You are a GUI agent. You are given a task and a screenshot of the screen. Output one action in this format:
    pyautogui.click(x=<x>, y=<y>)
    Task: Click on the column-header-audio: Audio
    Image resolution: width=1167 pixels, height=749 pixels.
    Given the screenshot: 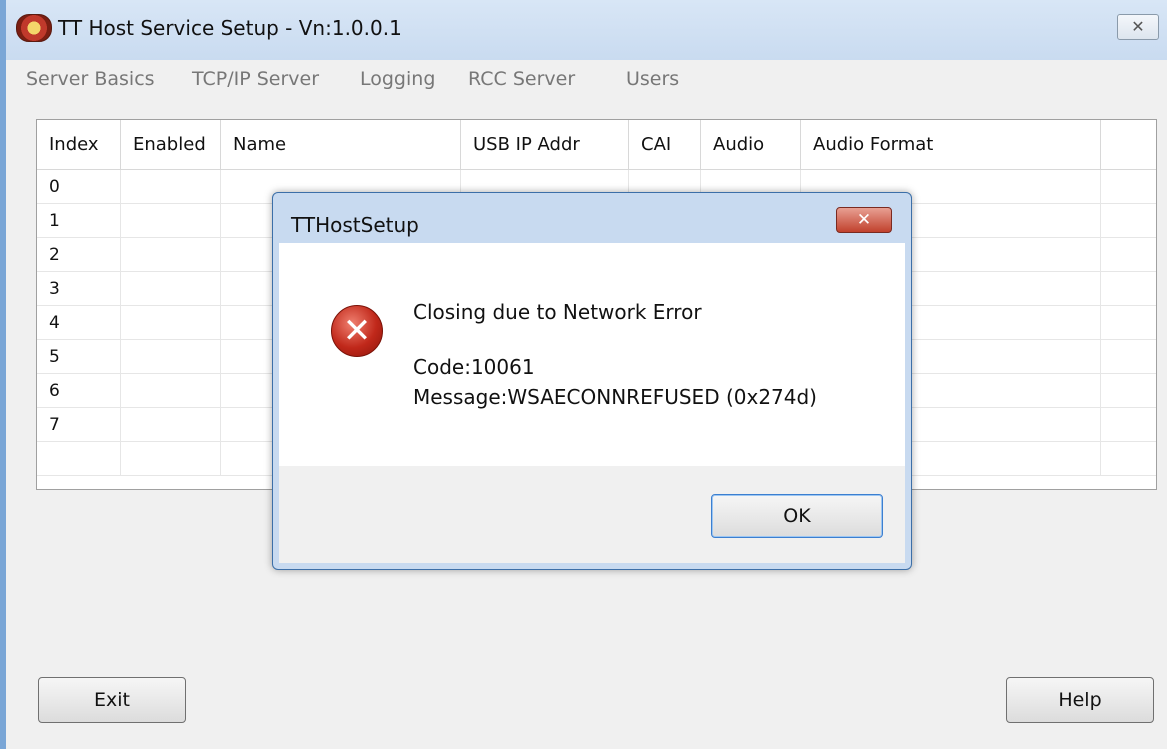 What is the action you would take?
    pyautogui.click(x=751, y=145)
    